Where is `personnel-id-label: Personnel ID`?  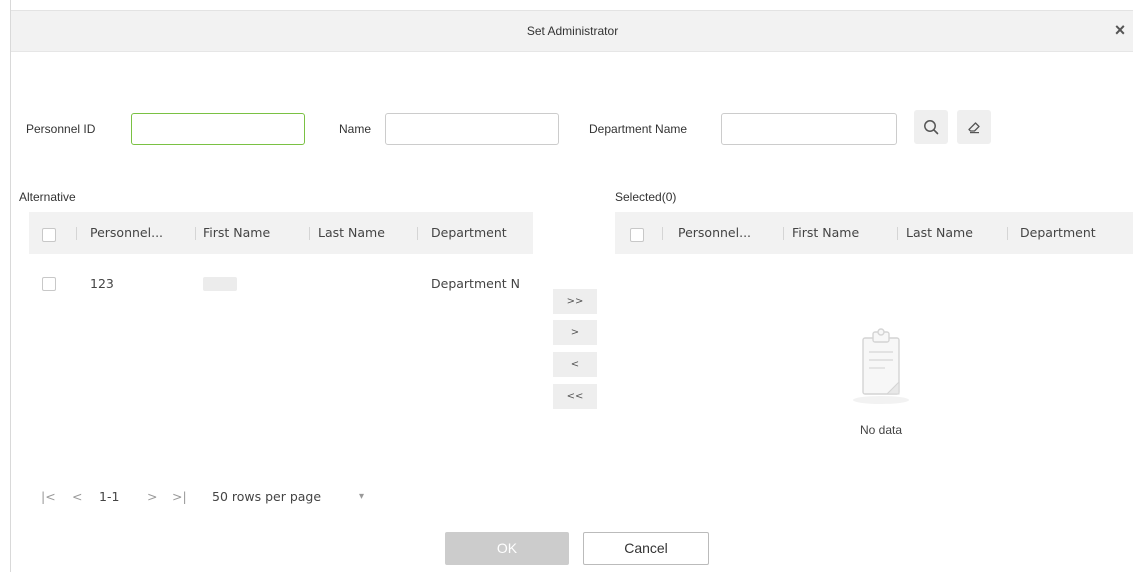
personnel-id-label: Personnel ID is located at coordinates (61, 129).